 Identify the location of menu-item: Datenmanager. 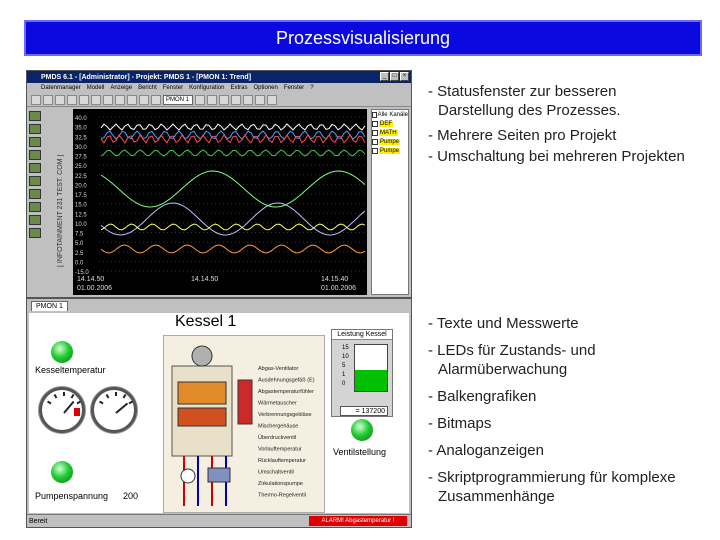
(61, 88).